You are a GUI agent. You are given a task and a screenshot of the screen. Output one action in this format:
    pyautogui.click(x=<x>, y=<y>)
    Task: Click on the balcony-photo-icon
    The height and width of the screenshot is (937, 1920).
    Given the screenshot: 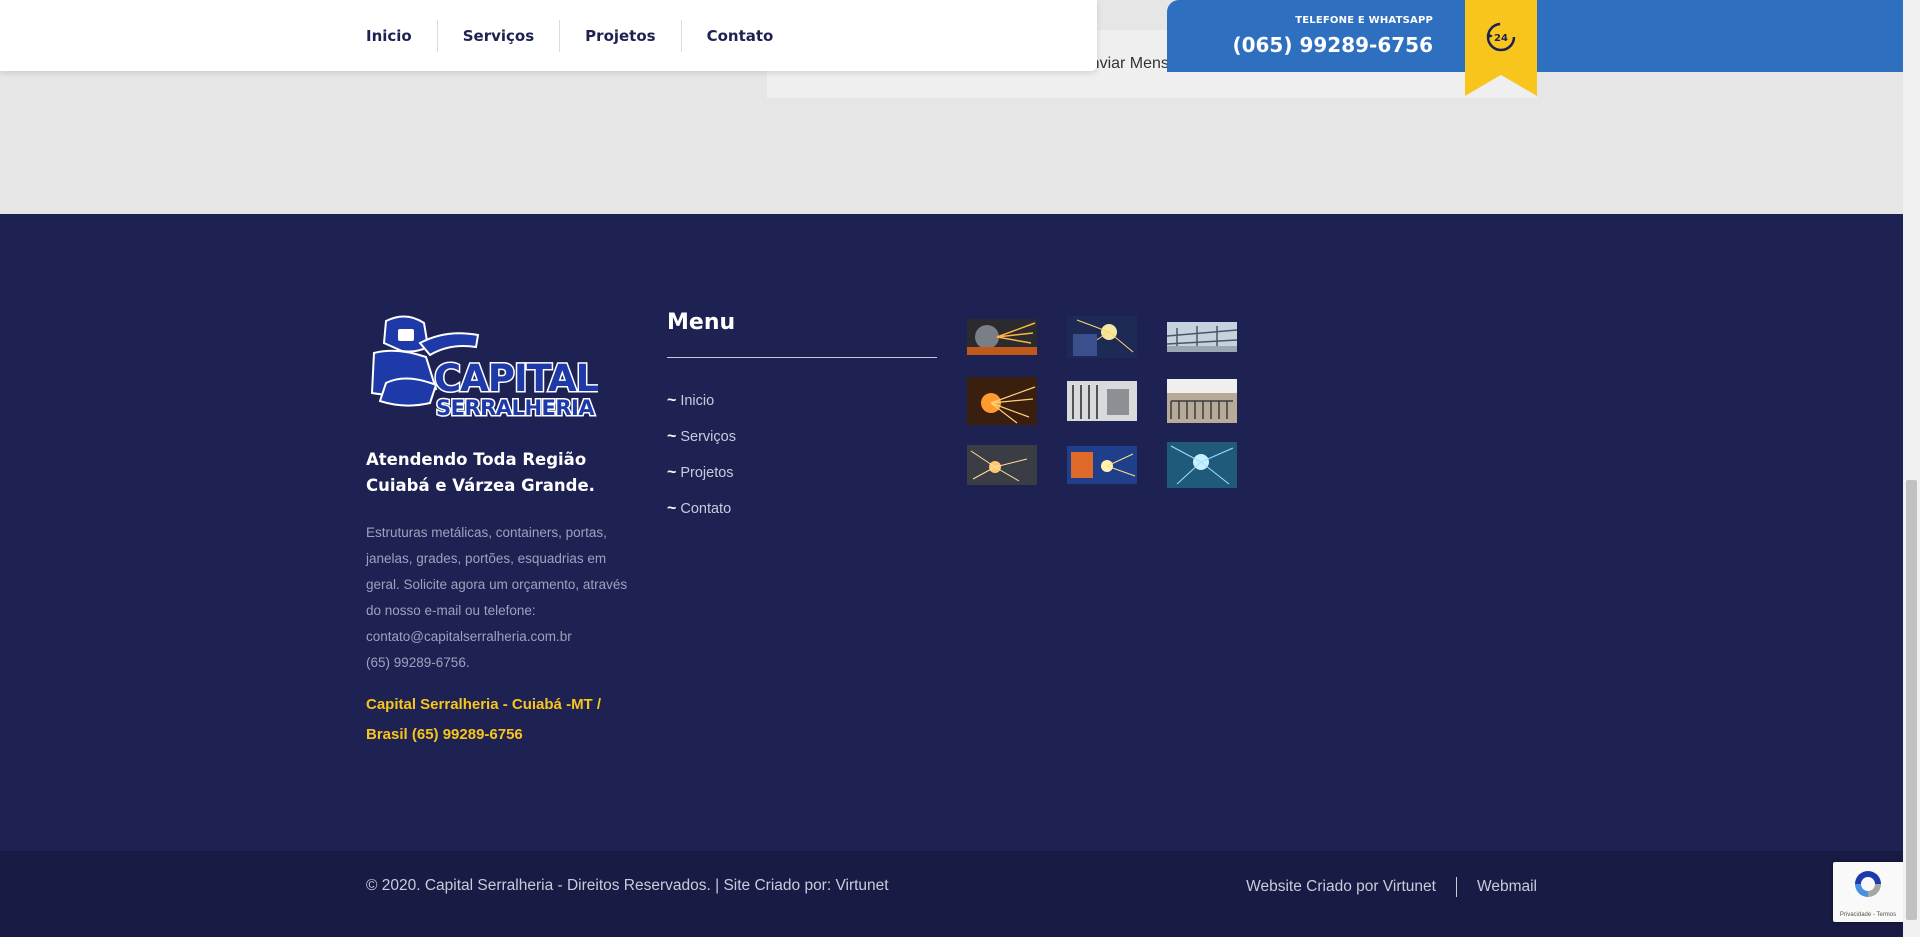 What is the action you would take?
    pyautogui.click(x=1202, y=401)
    